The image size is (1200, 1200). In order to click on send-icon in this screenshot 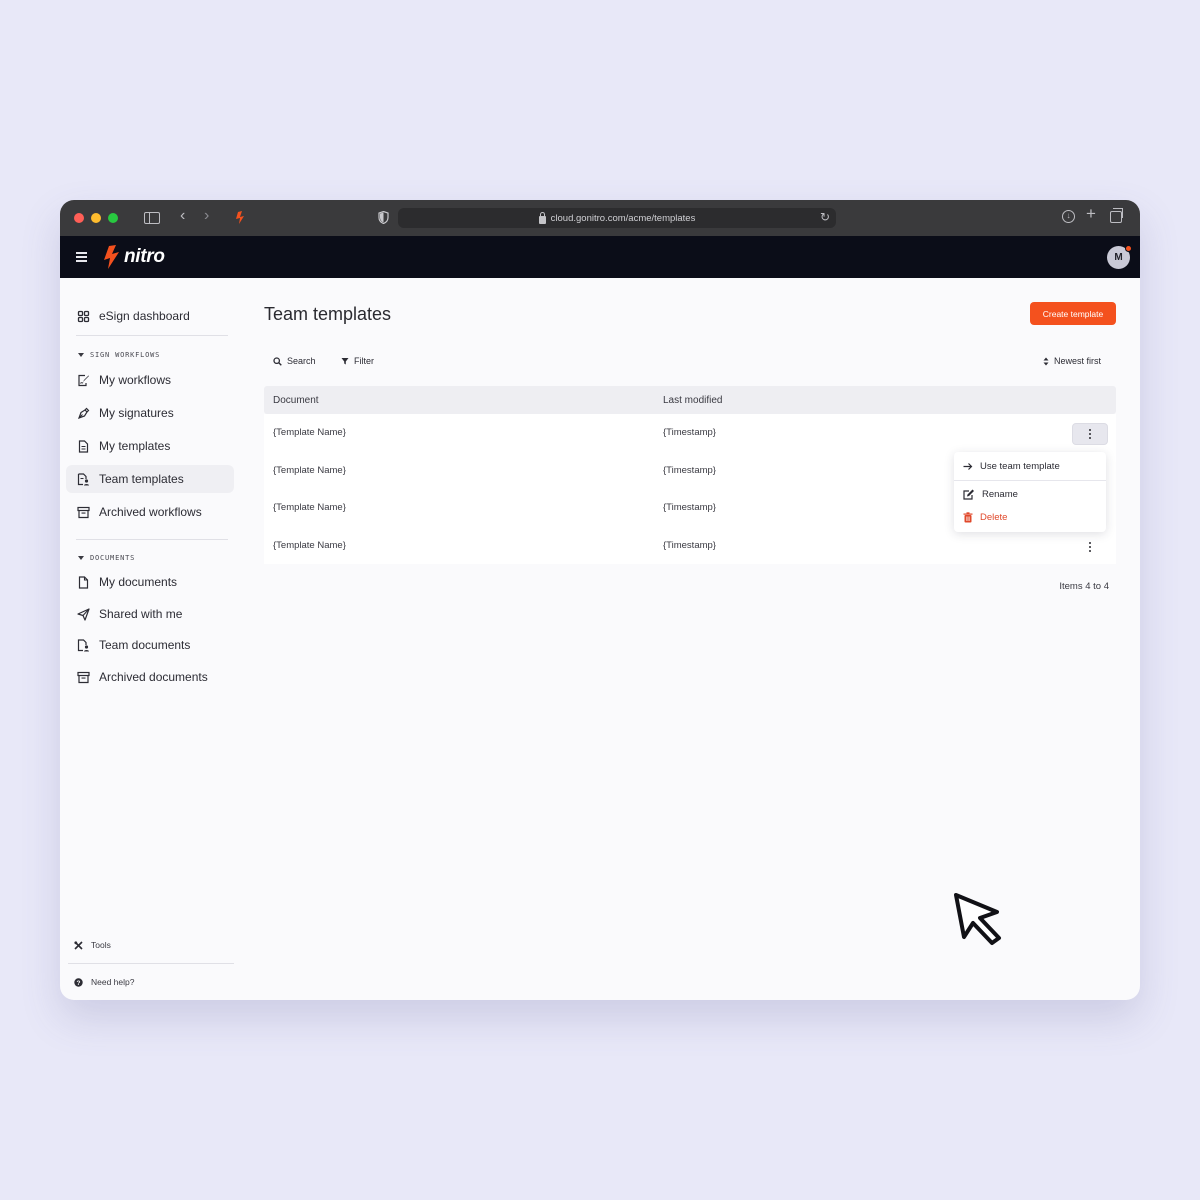, I will do `click(83, 614)`.